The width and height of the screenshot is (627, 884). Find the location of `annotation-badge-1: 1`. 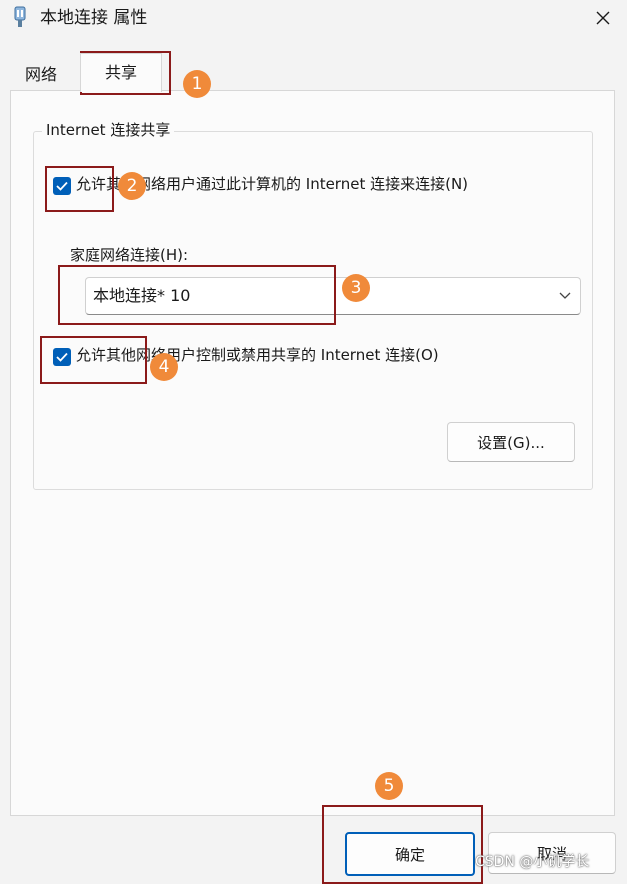

annotation-badge-1: 1 is located at coordinates (197, 84).